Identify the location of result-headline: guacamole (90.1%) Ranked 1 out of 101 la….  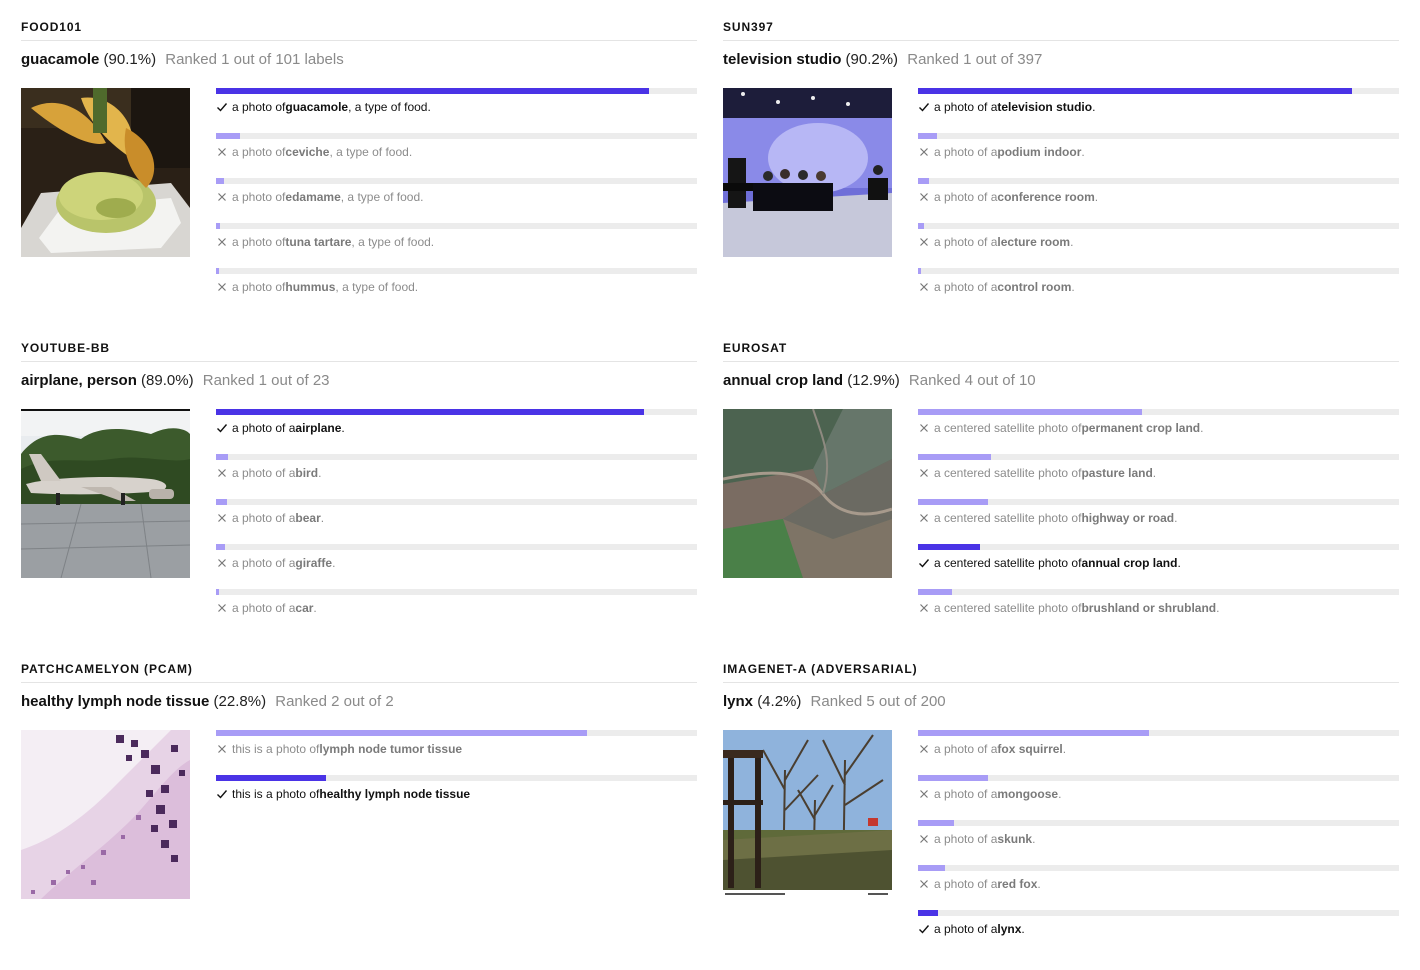
(182, 59).